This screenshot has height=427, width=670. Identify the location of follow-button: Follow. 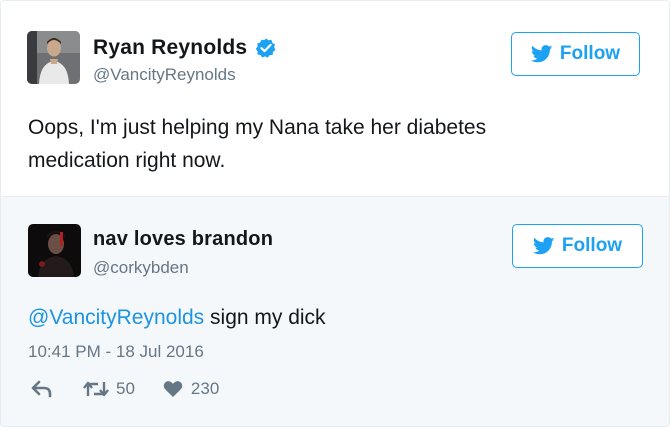
(575, 54).